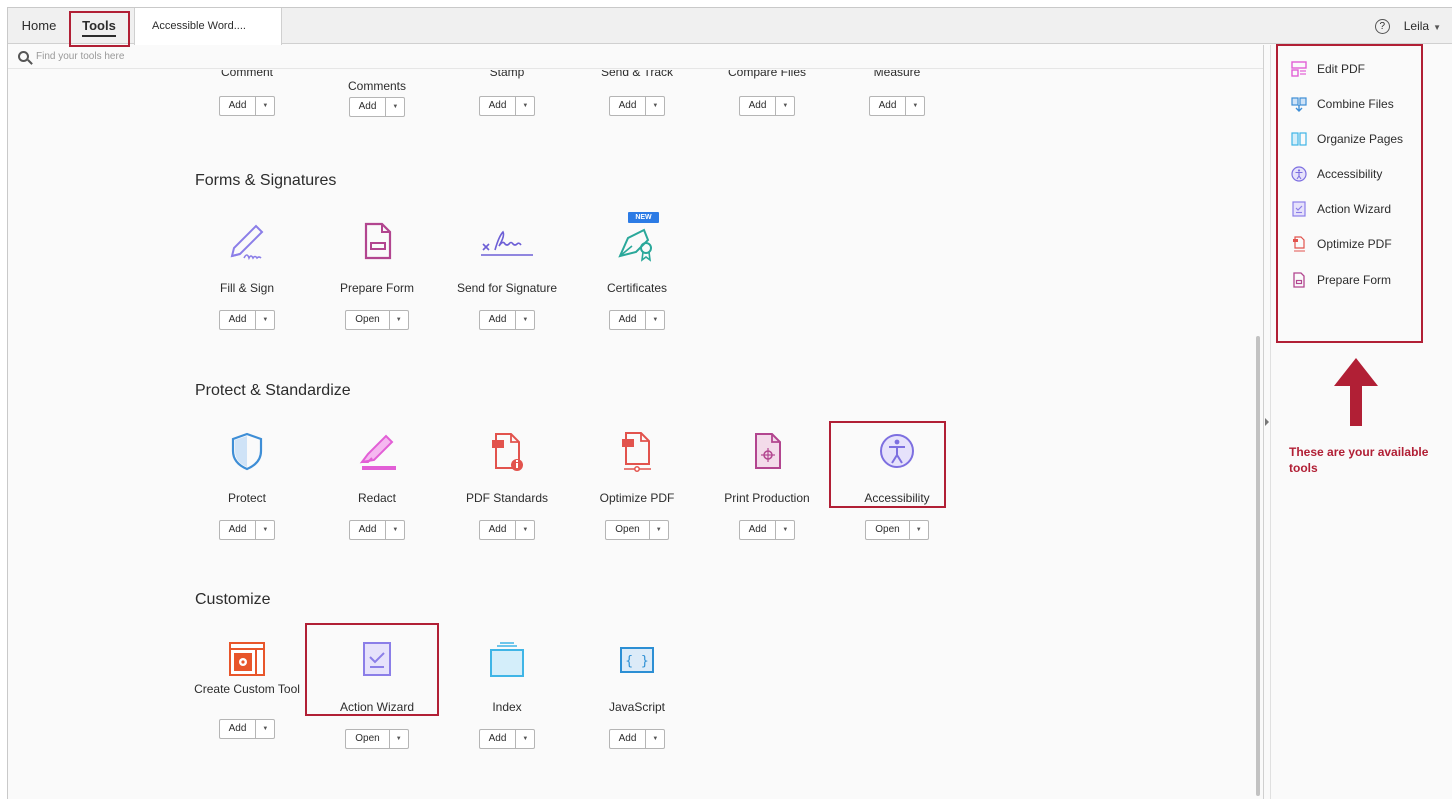 The width and height of the screenshot is (1452, 799). I want to click on collapse-right-pane-icon, so click(1267, 422).